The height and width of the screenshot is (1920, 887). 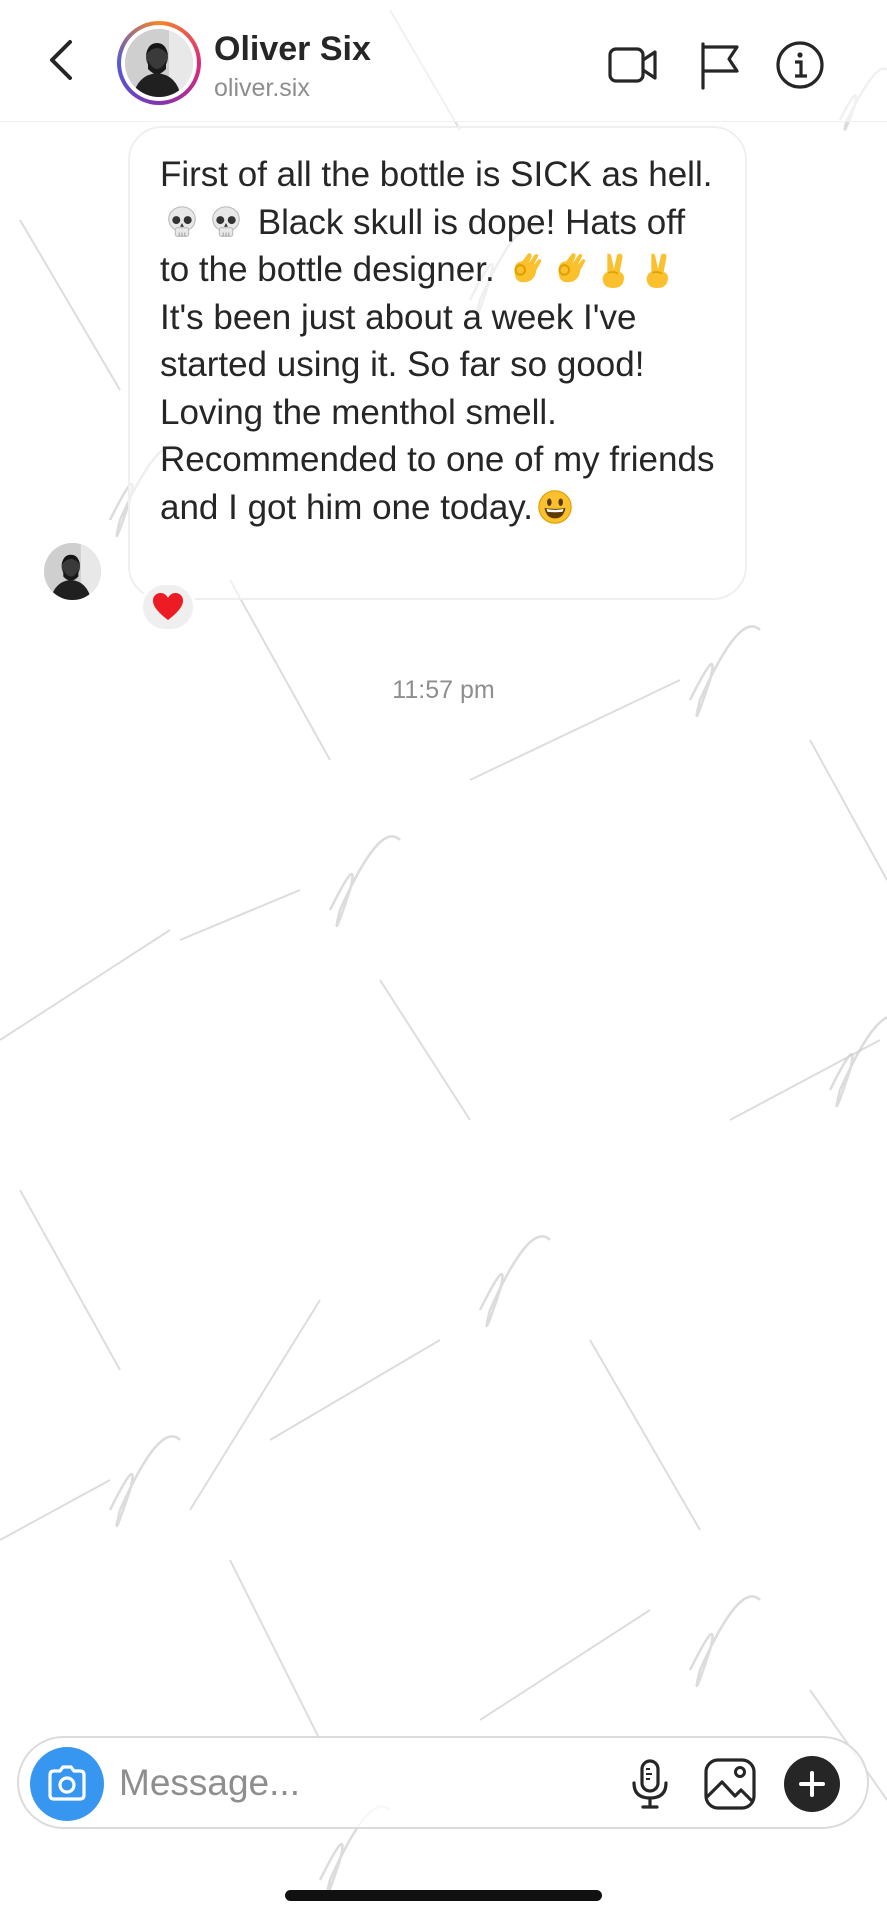 I want to click on chevron-left-icon, so click(x=61, y=60).